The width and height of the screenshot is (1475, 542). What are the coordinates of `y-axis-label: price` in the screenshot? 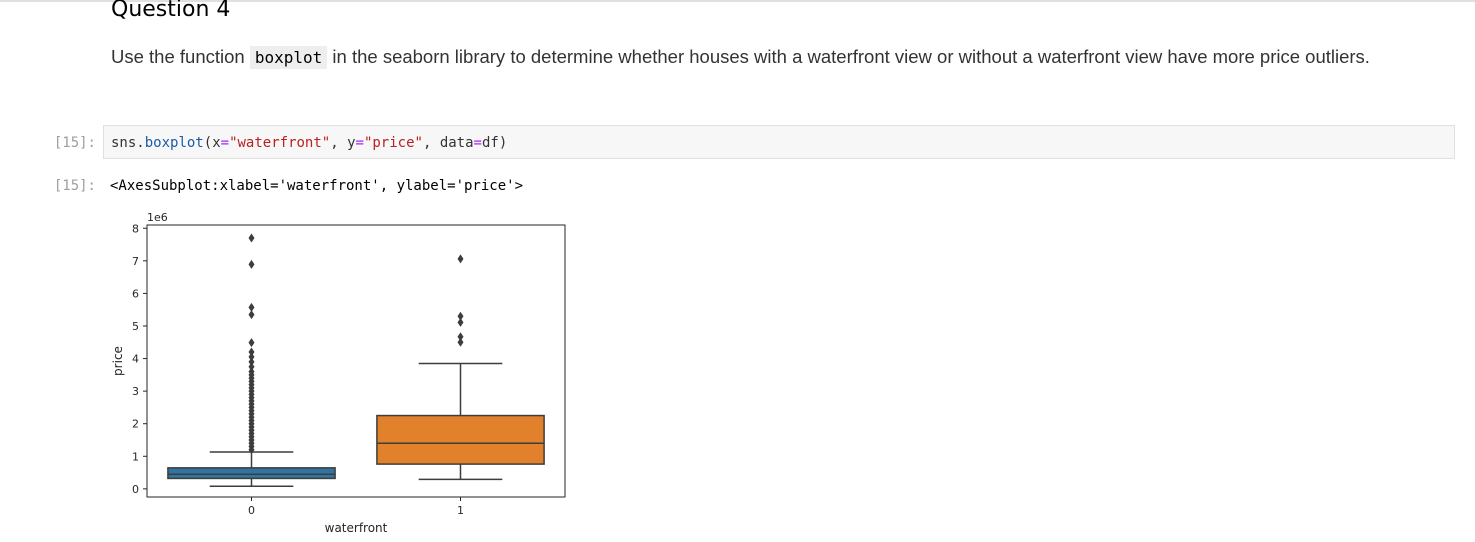 It's located at (118, 361).